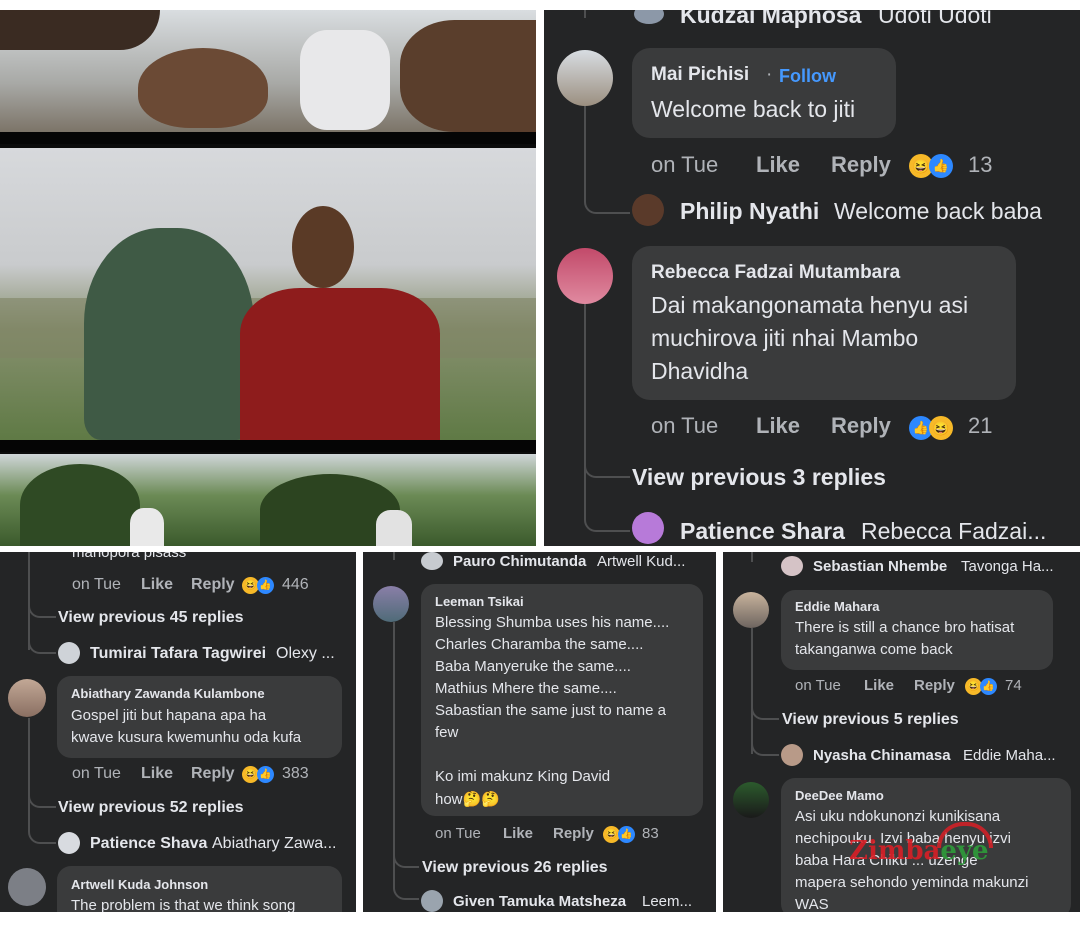  I want to click on reply-author: Kudzai Maphosa, so click(770, 19).